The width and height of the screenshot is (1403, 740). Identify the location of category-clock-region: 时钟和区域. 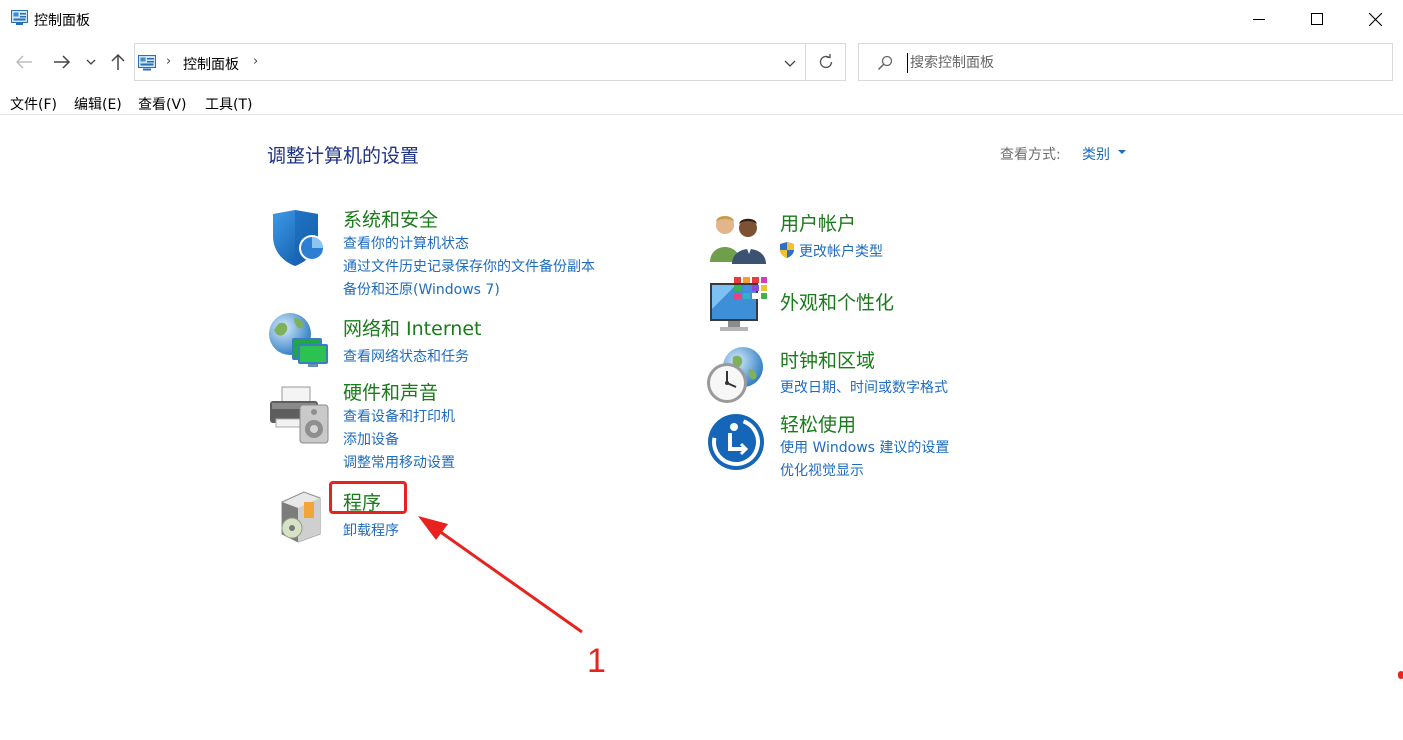
(827, 359).